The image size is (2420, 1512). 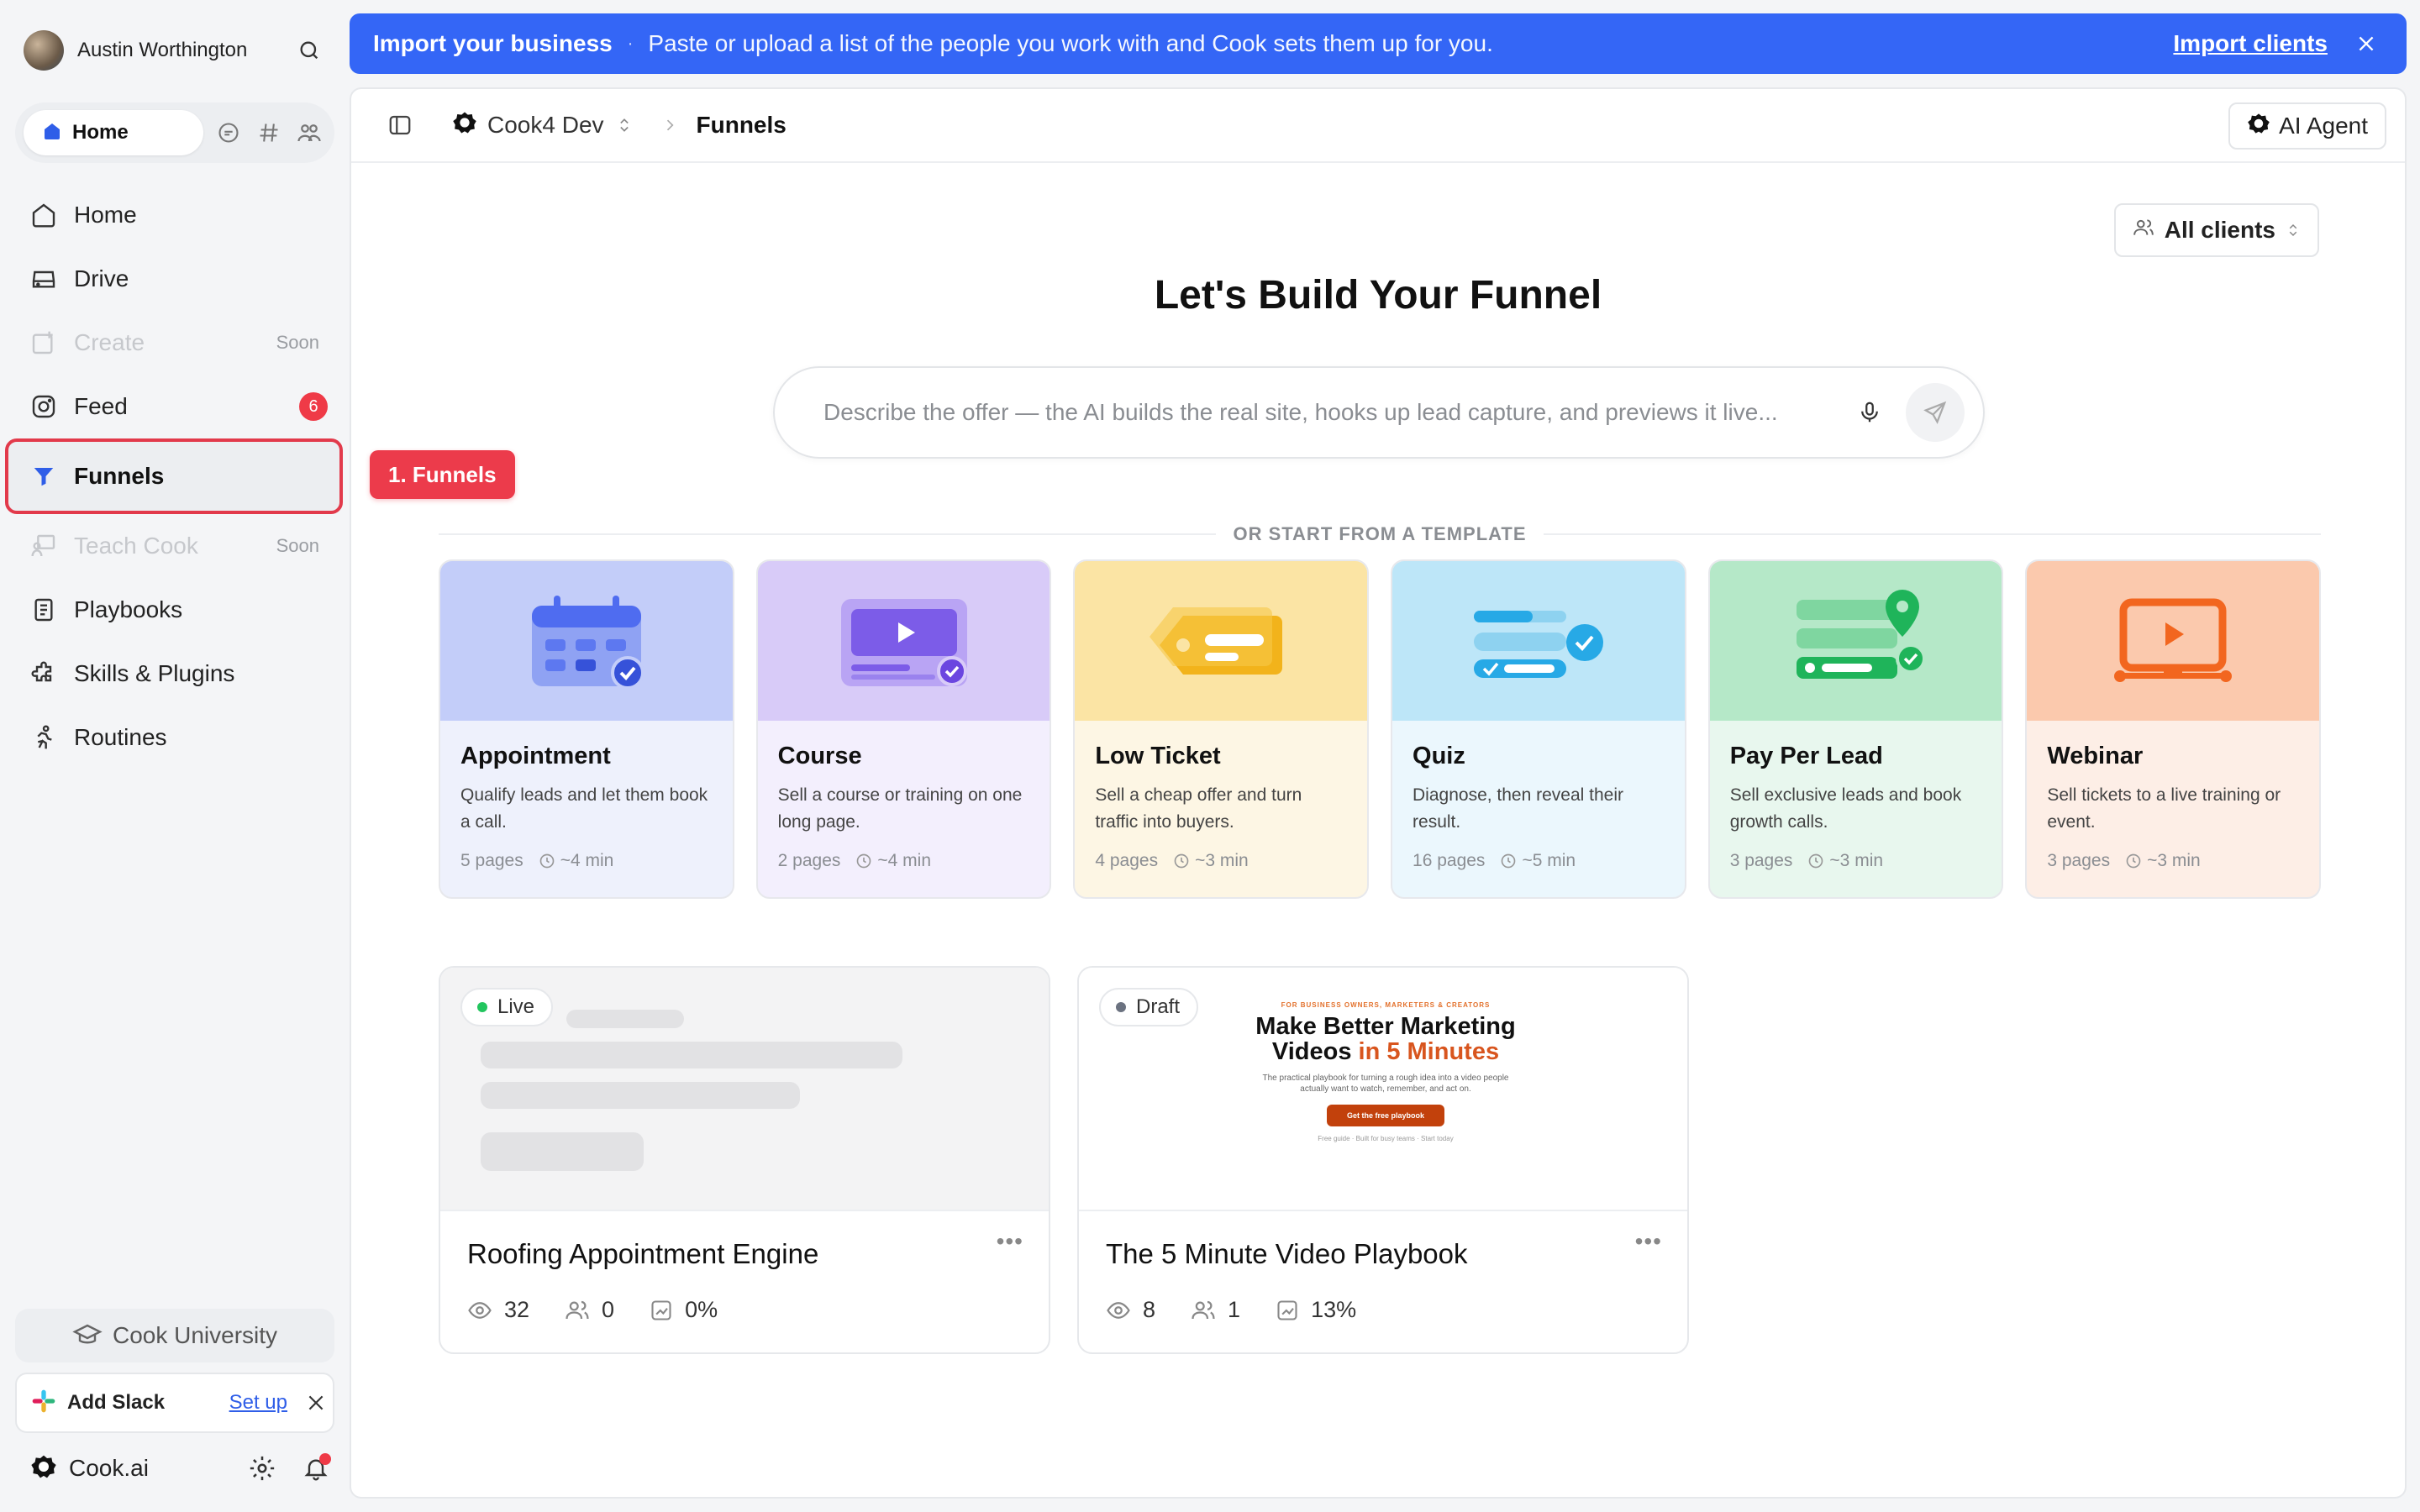 I want to click on status-badge: Live, so click(x=507, y=1007).